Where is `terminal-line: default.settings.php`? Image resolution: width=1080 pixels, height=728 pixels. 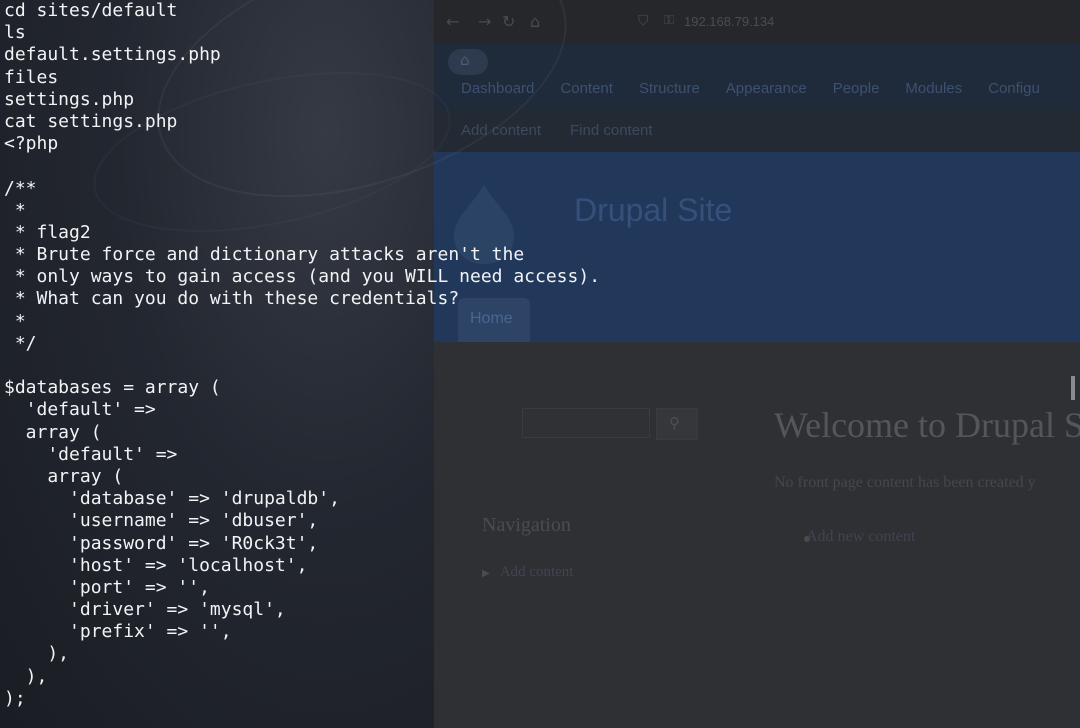
terminal-line: default.settings.php is located at coordinates (112, 55).